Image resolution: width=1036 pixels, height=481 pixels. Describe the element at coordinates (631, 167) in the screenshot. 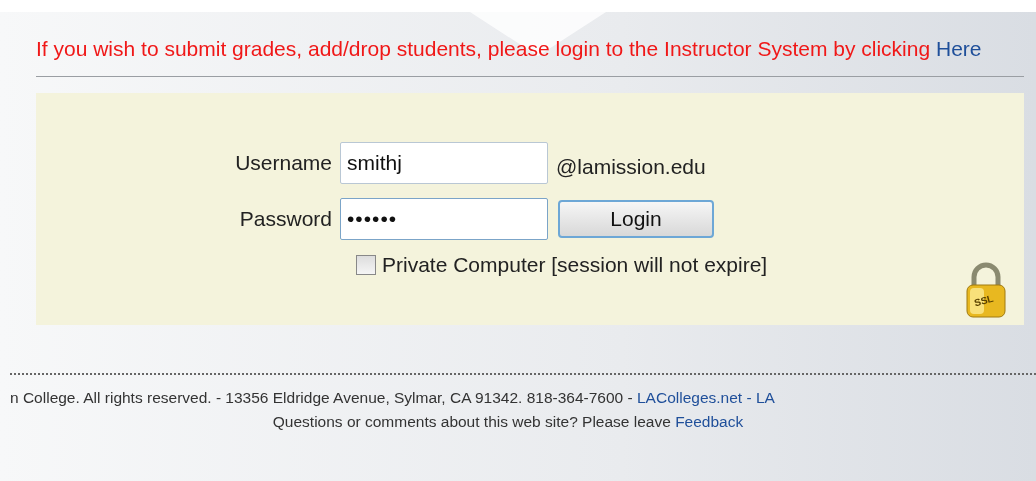

I see `domain-label: @lamission.edu` at that location.